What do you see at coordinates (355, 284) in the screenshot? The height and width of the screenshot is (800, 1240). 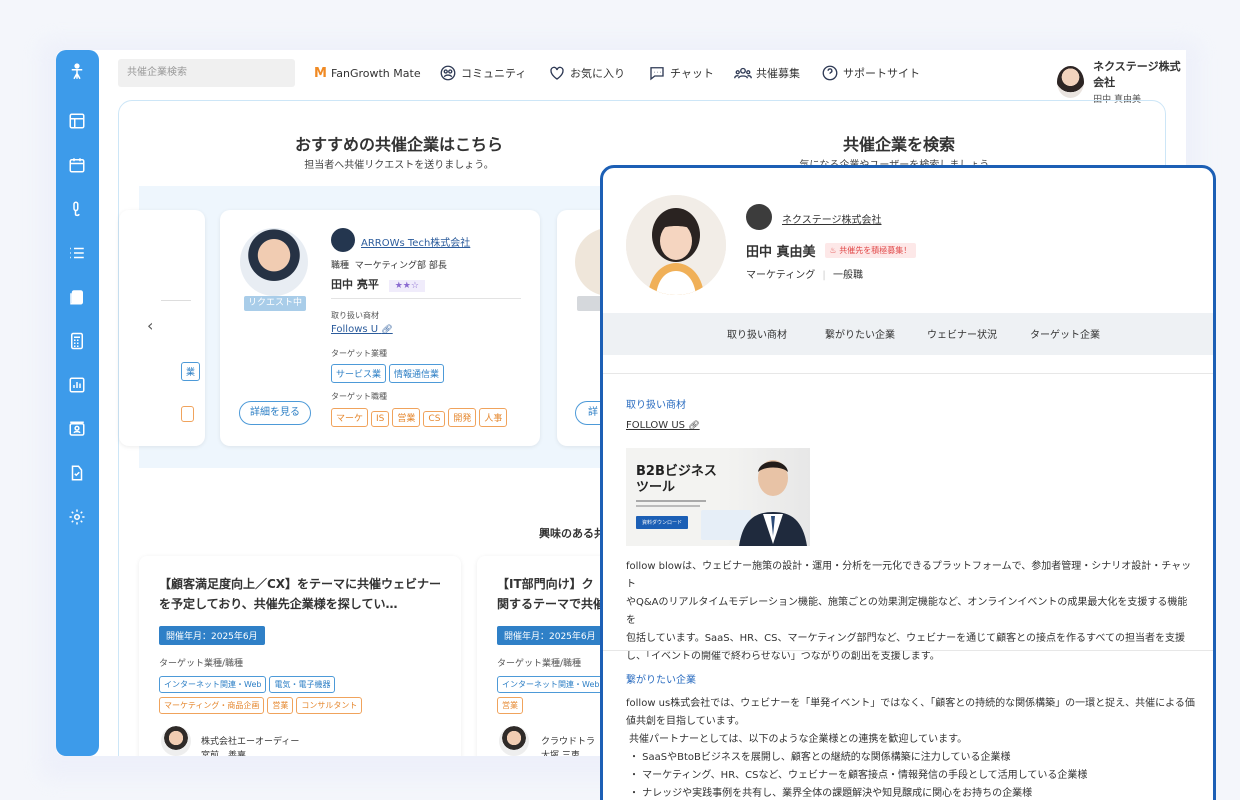 I see `contact-name: 田中 亮平` at bounding box center [355, 284].